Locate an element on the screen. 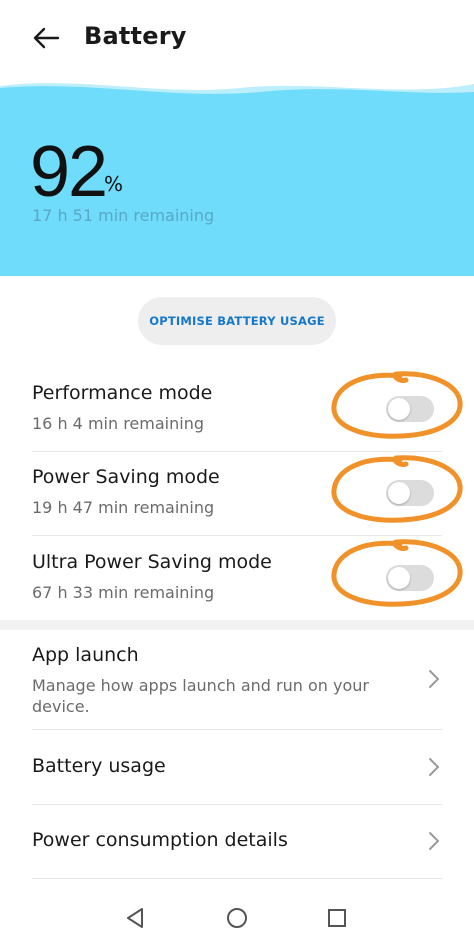 This screenshot has width=474, height=938. triangle-back-icon is located at coordinates (135, 918).